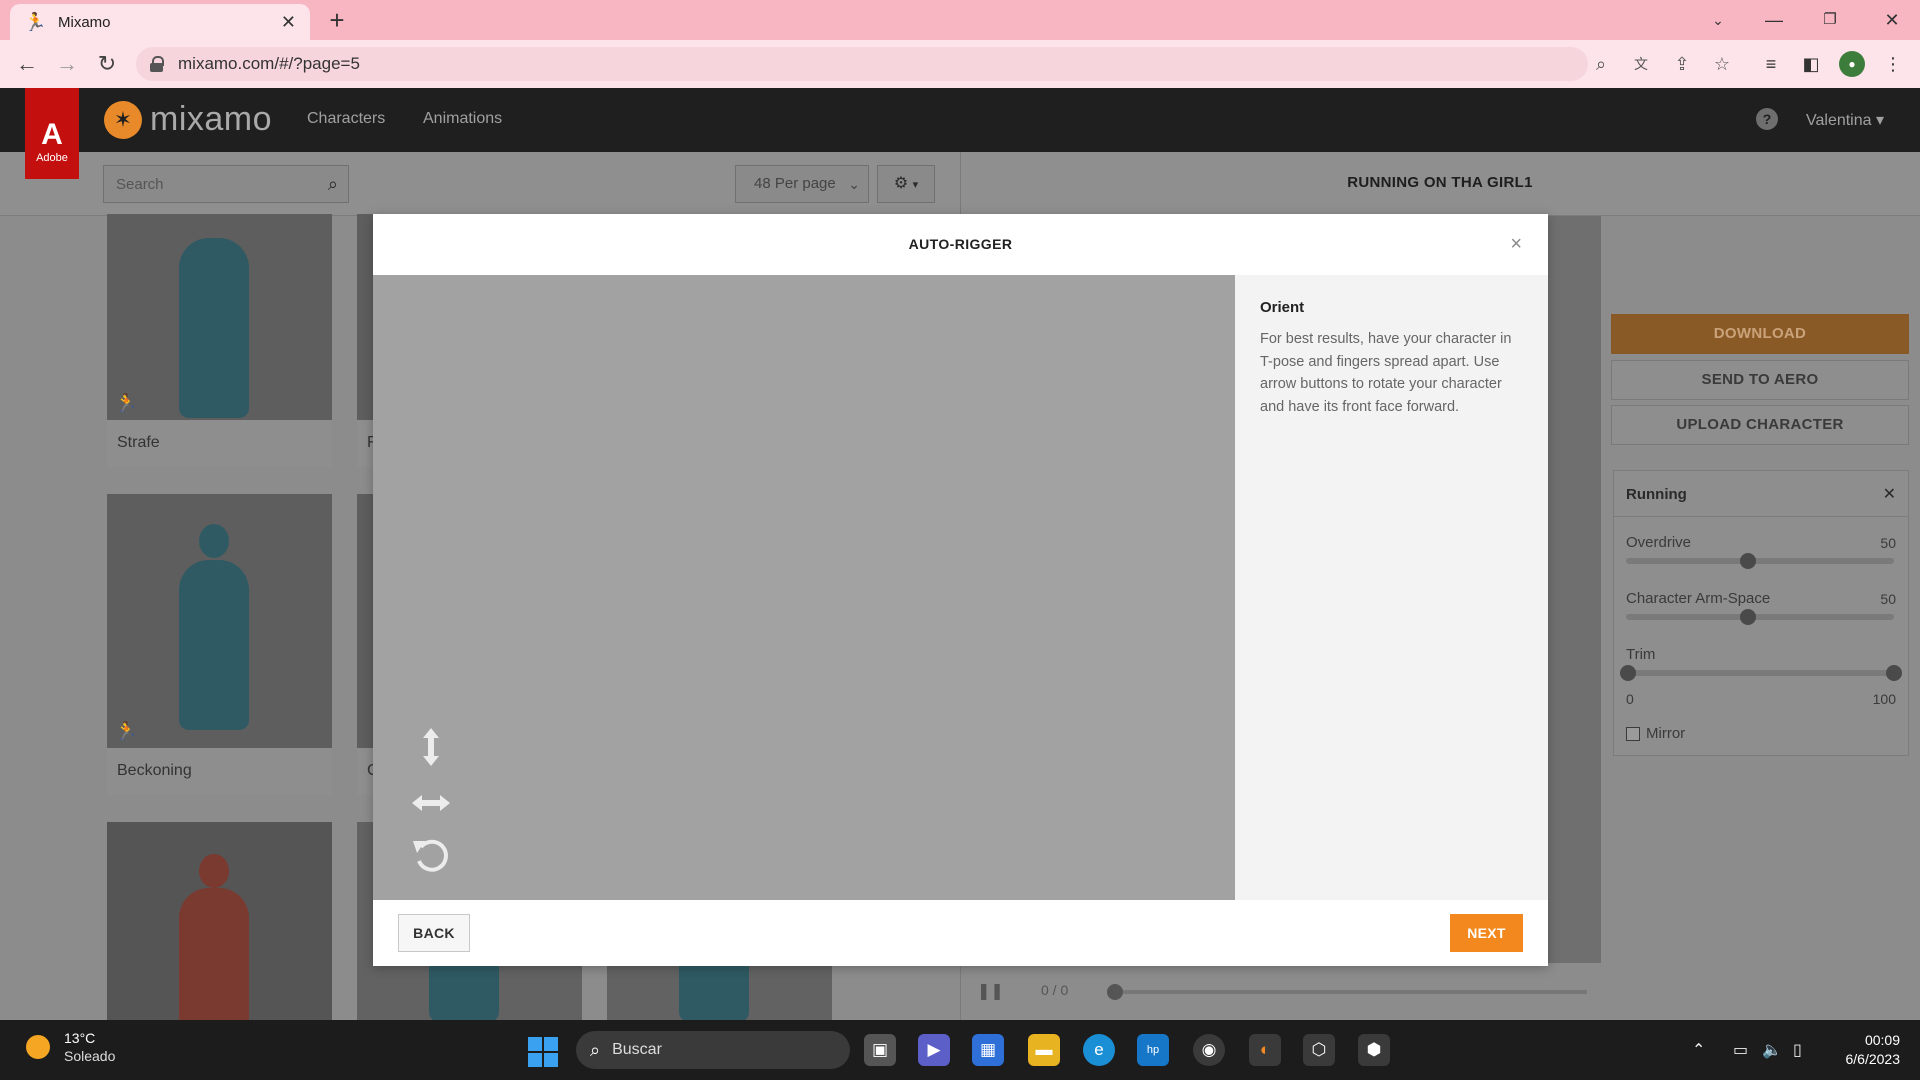 This screenshot has height=1080, width=1920. What do you see at coordinates (1760, 380) in the screenshot?
I see `send-to-aero-button: SEND TO AERO` at bounding box center [1760, 380].